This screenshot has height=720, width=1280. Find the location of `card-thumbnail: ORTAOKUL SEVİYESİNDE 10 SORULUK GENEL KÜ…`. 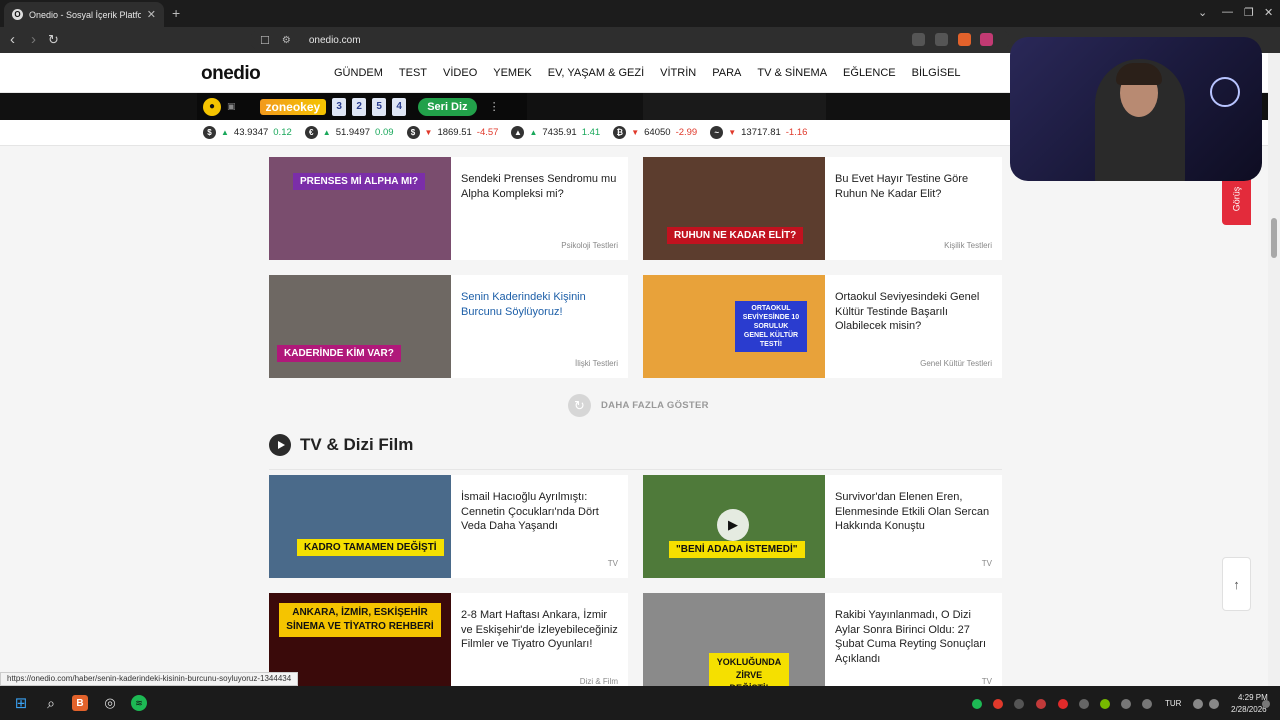

card-thumbnail: ORTAOKUL SEVİYESİNDE 10 SORULUK GENEL KÜ… is located at coordinates (734, 326).